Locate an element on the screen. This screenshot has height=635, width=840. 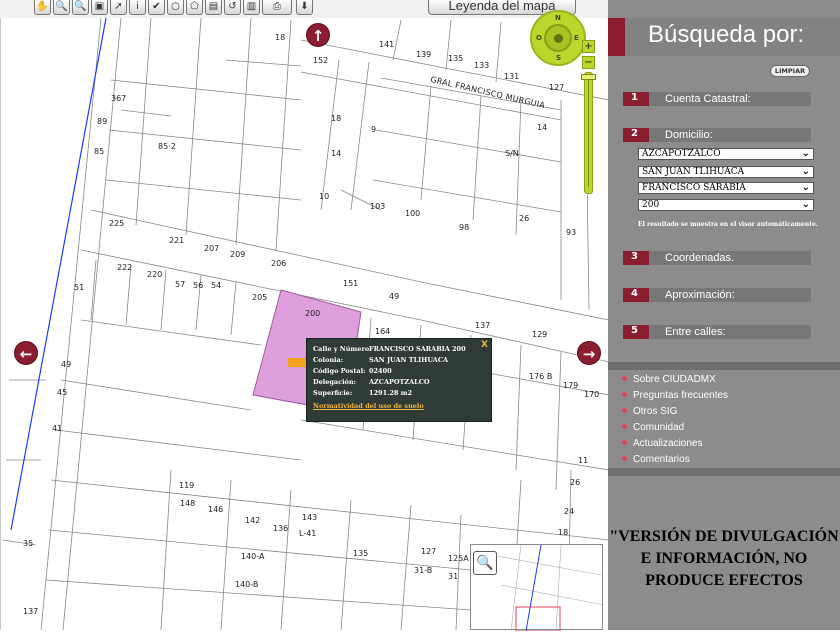
section-coordinates: 3 Coordenadas. is located at coordinates (717, 258).